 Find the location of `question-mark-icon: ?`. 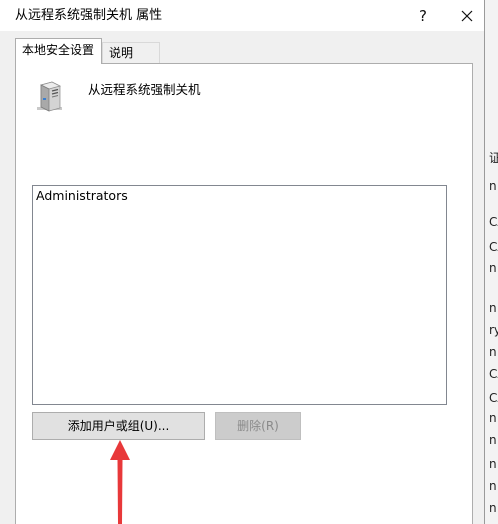

question-mark-icon: ? is located at coordinates (423, 15).